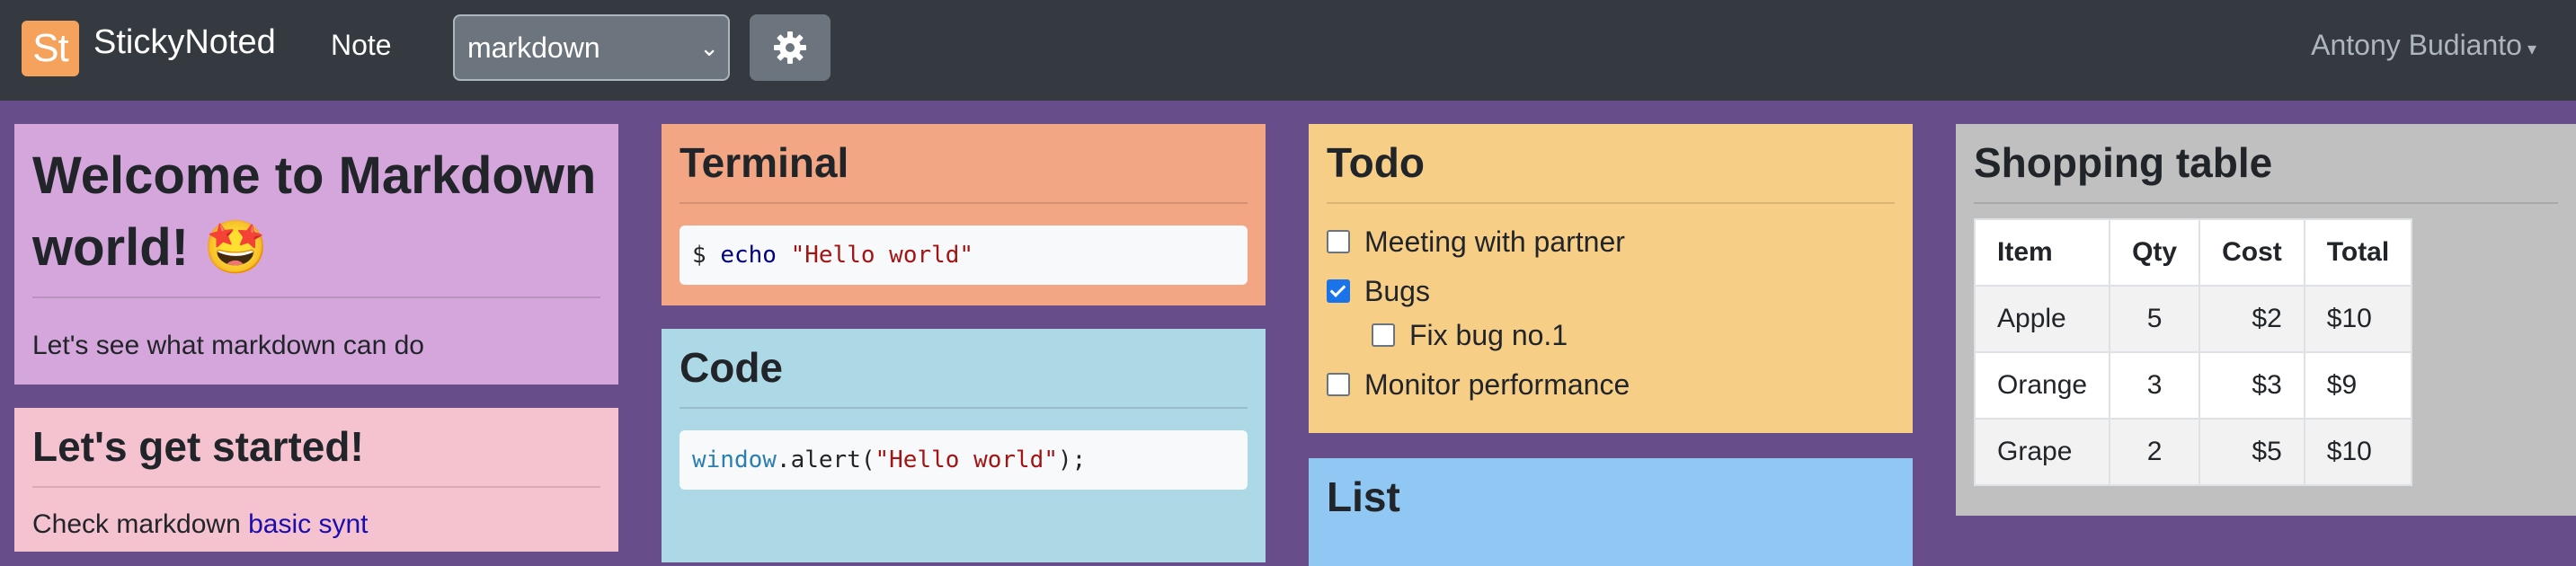  What do you see at coordinates (2155, 385) in the screenshot?
I see `table-cell: 3` at bounding box center [2155, 385].